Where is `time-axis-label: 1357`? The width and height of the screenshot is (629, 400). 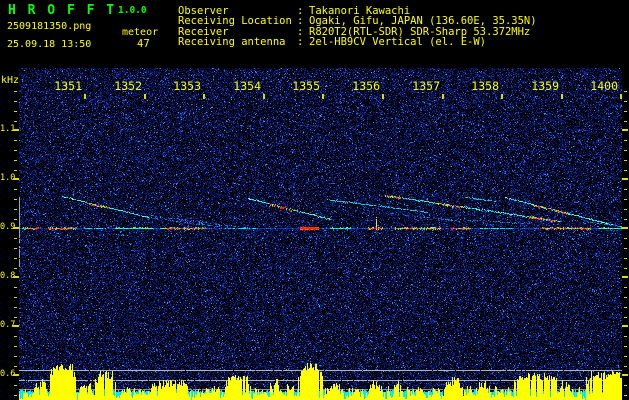
time-axis-label: 1357 is located at coordinates (426, 86).